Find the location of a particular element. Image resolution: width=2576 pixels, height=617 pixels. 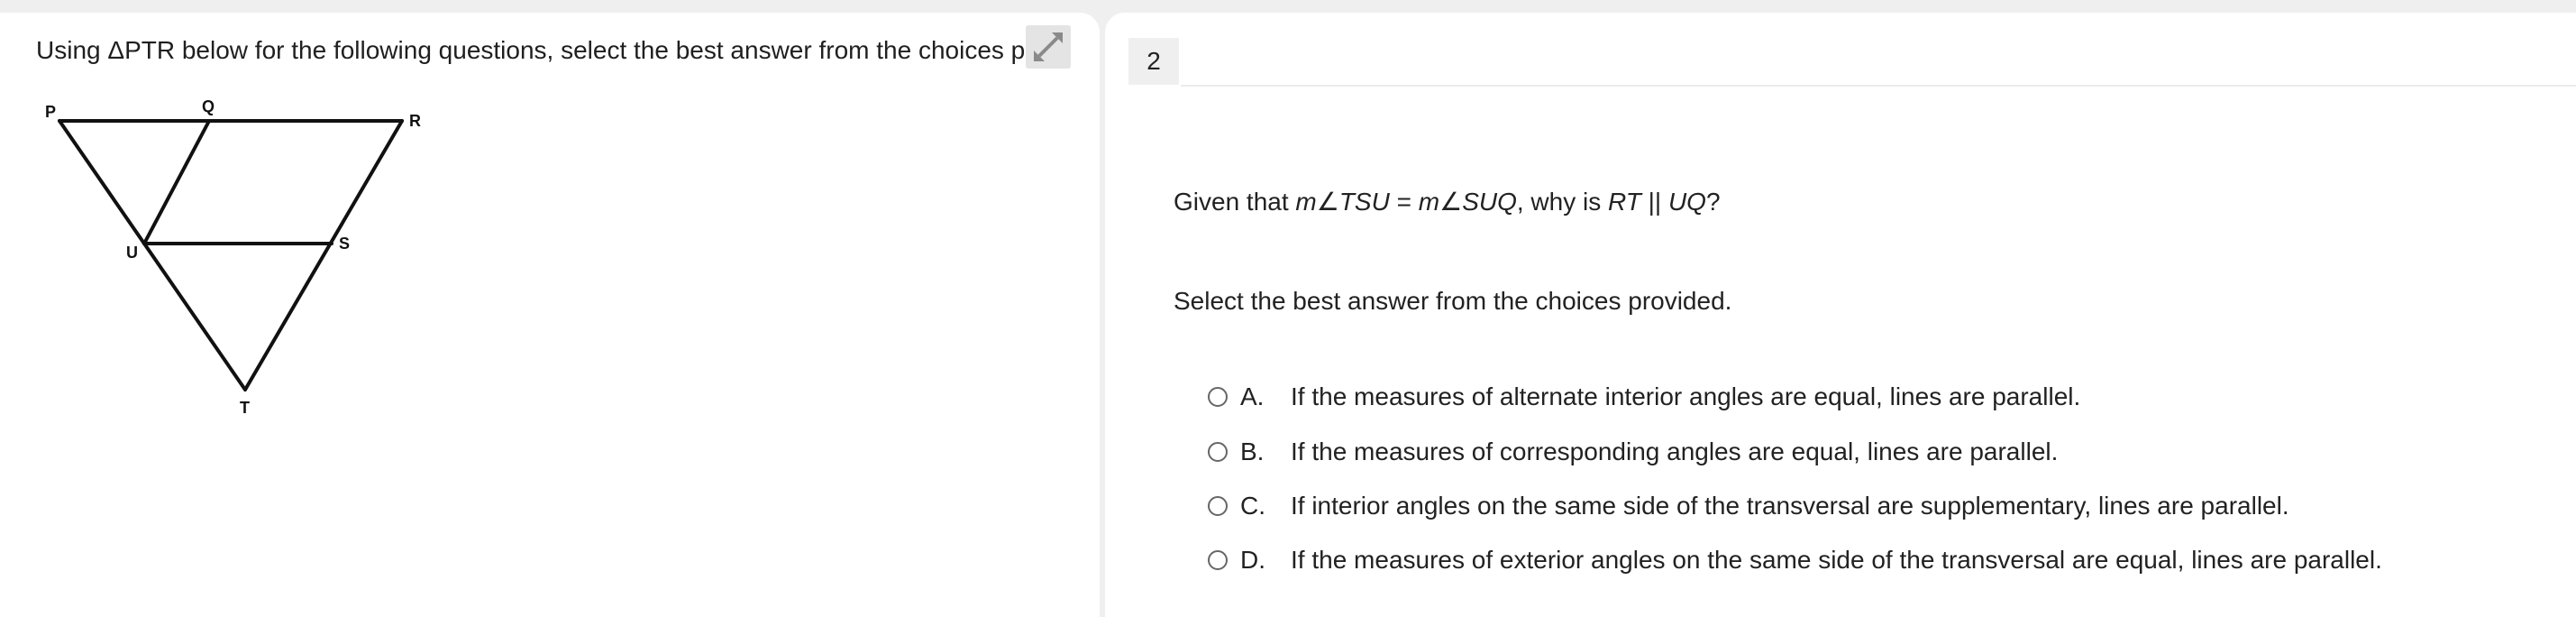

stem-line-uq: UQ is located at coordinates (1686, 202).